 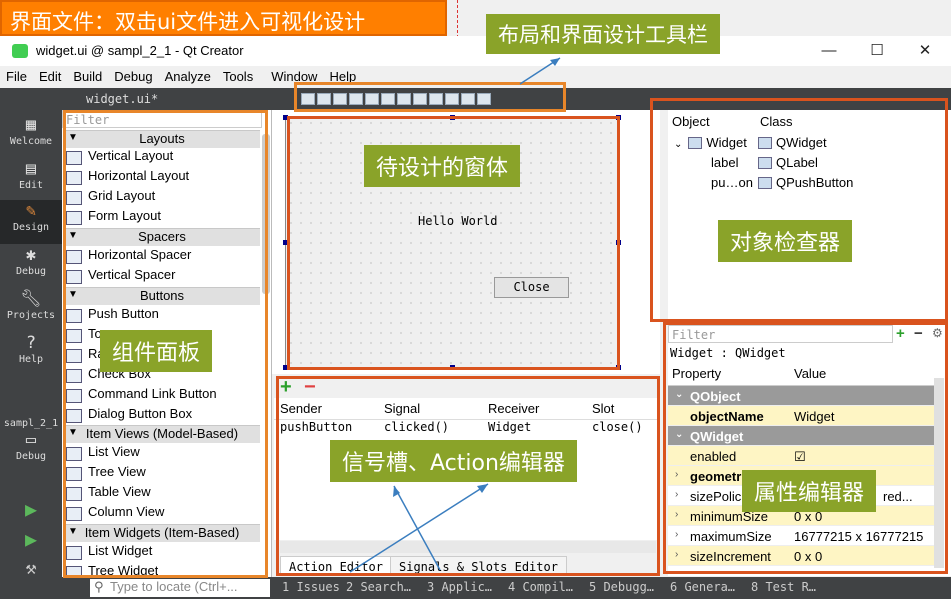 I want to click on arrow-toolbar-head, so click(x=555, y=62).